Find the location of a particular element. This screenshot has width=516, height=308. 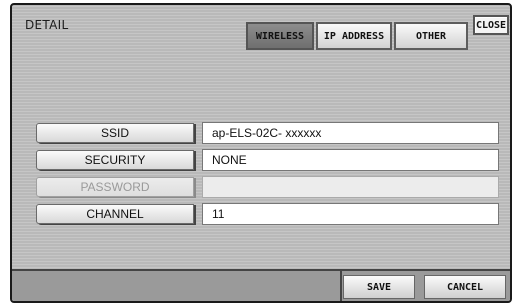

save-button: SAVE is located at coordinates (379, 287).